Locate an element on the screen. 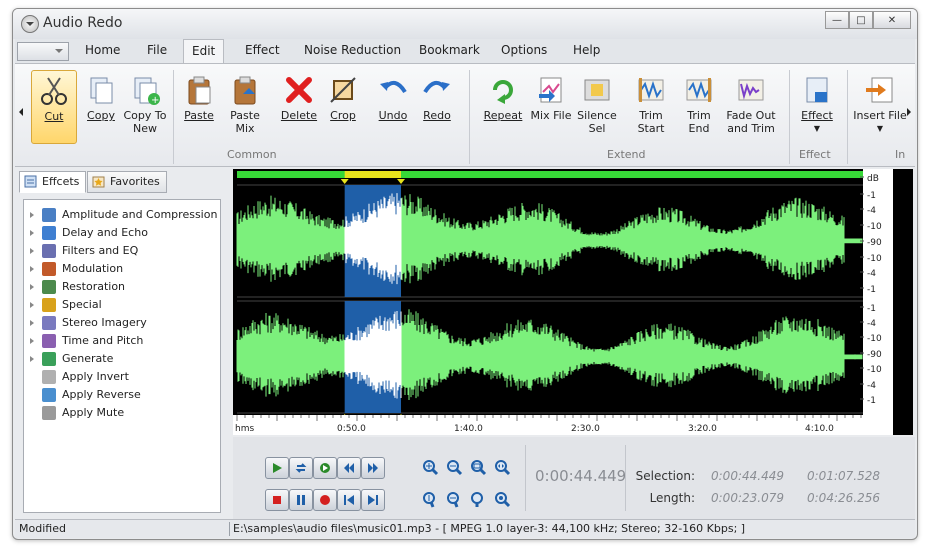  record-button is located at coordinates (277, 500).